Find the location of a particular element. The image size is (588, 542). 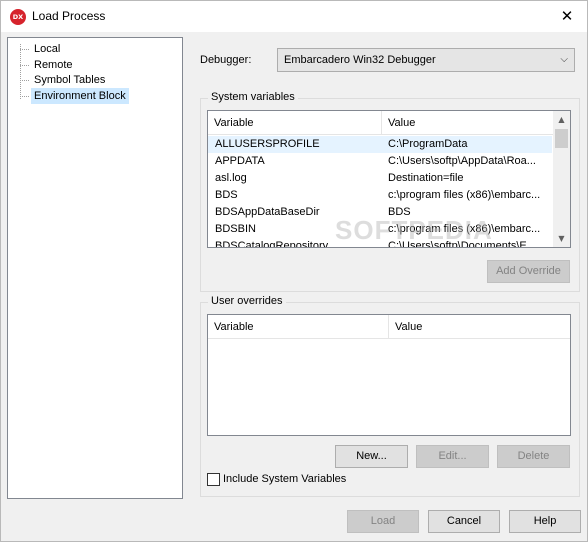

debugger-select-value: Embarcadero Win32 Debugger is located at coordinates (360, 60).